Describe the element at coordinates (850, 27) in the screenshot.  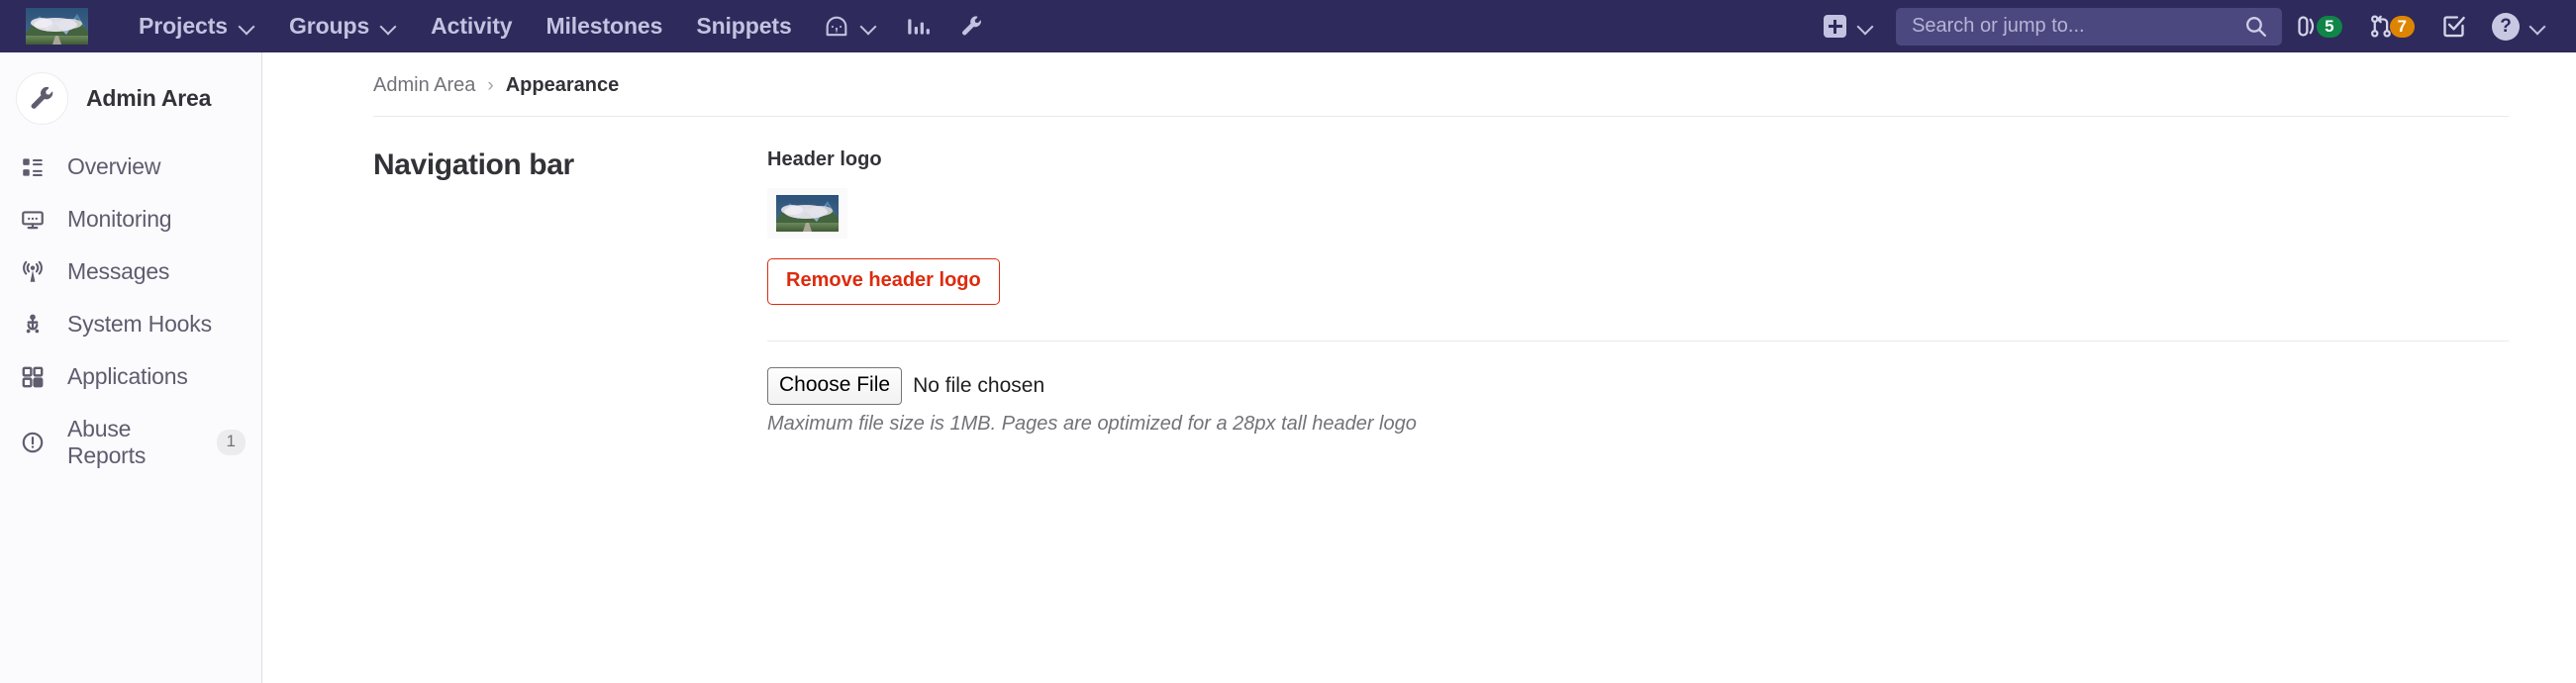
I see `dashboard-gauge-button` at that location.